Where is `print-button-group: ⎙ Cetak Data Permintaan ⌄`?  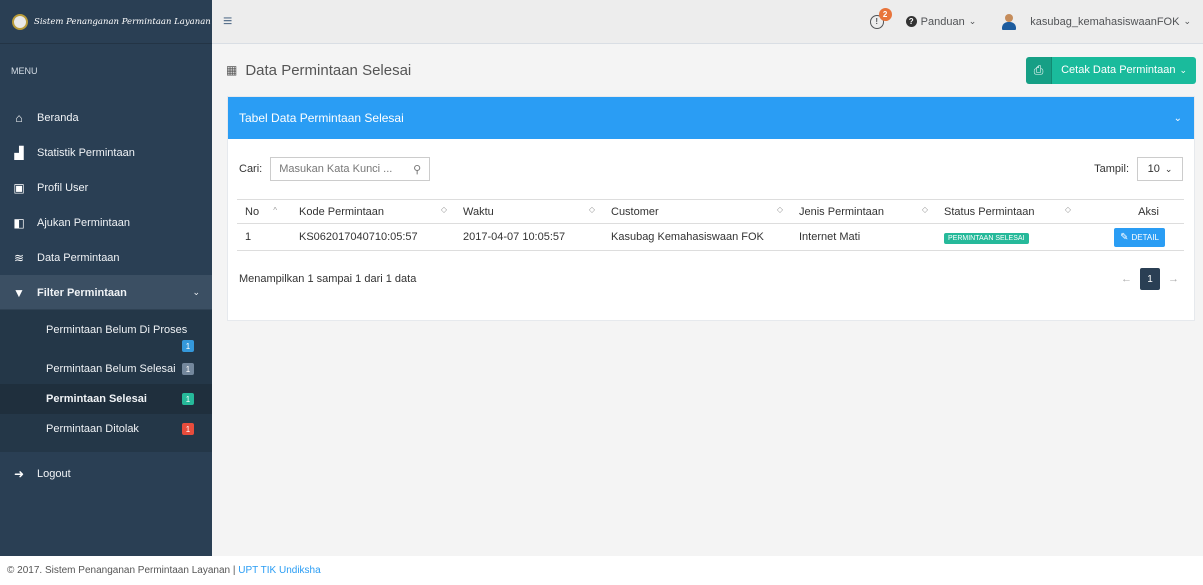
print-button-group: ⎙ Cetak Data Permintaan ⌄ is located at coordinates (1111, 70).